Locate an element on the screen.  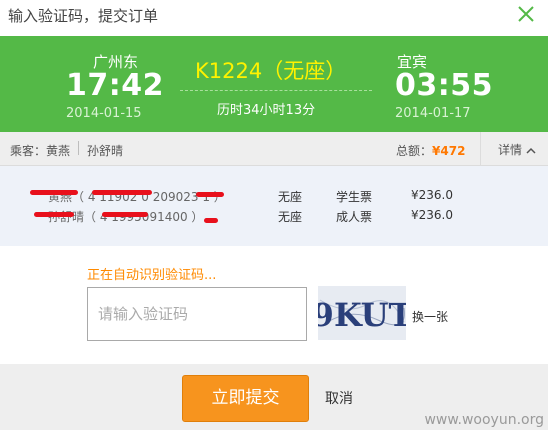
dialog-titlebar: 输入验证码，提交订单 is located at coordinates (274, 18).